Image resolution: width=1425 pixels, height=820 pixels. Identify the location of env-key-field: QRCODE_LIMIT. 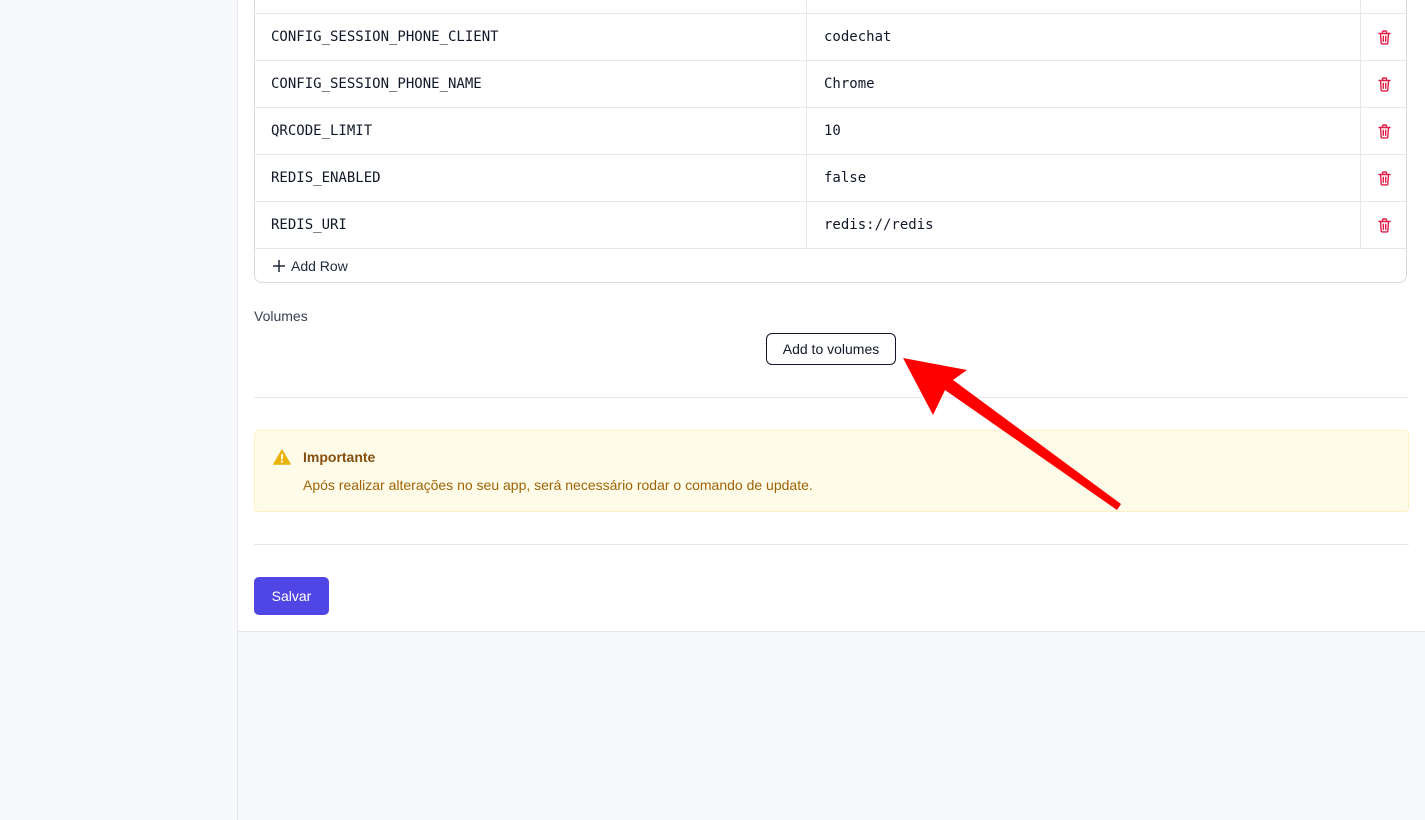
(531, 131).